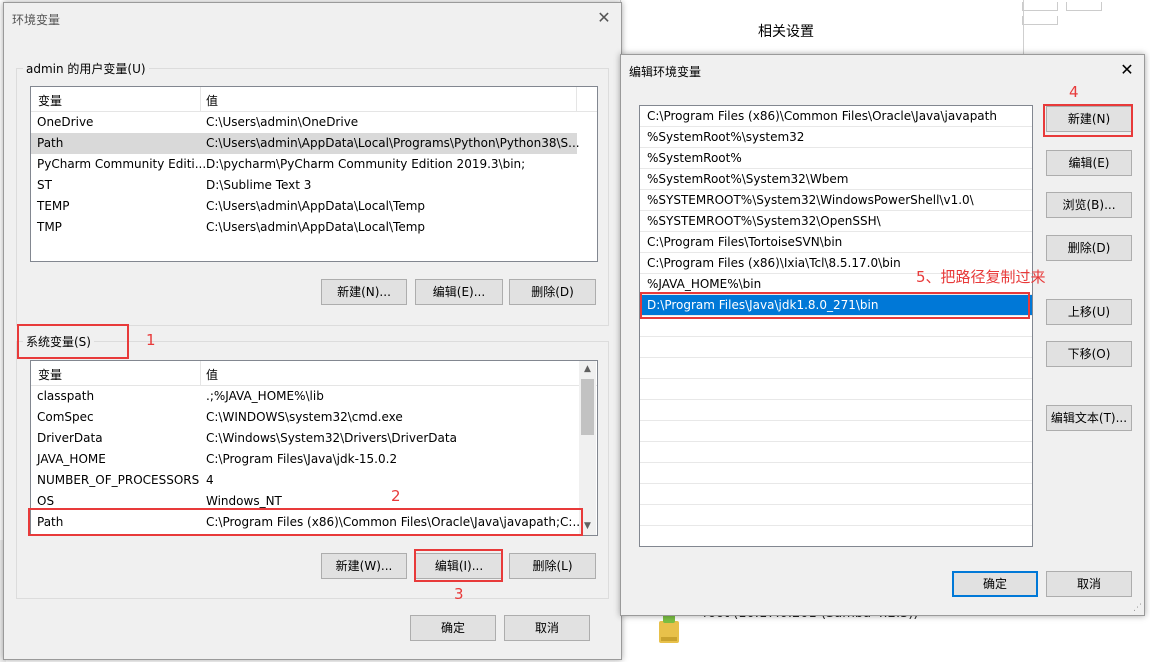  I want to click on annotation-box-new-path, so click(835, 305).